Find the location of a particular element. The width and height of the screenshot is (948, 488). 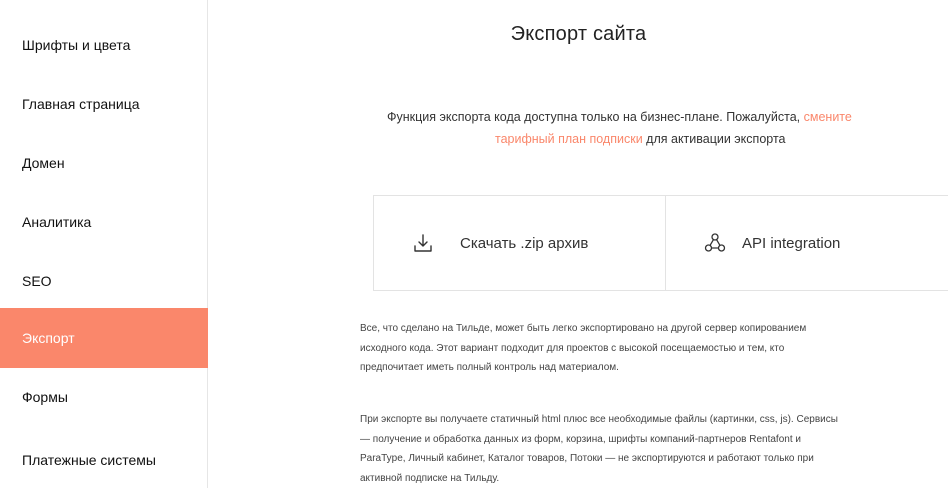

api-integration-button: API integration is located at coordinates (807, 243).